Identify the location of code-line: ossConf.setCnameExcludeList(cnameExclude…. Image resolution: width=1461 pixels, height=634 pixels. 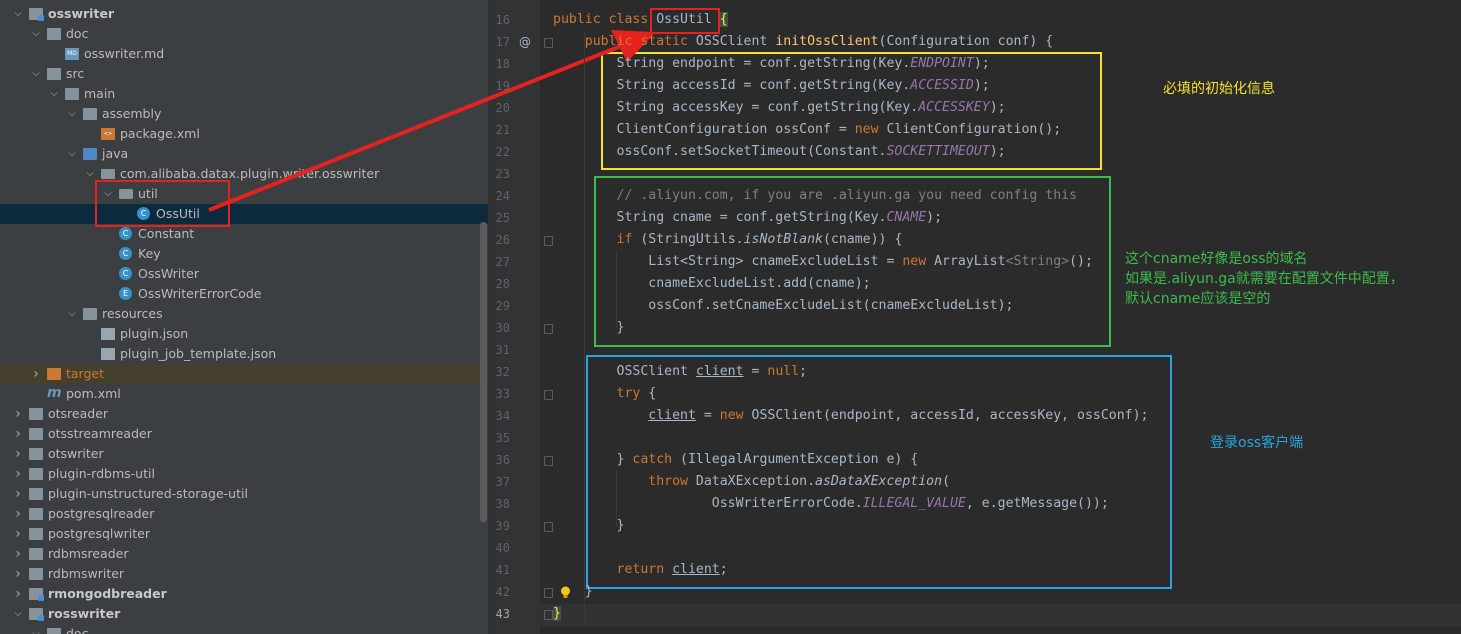
(783, 305).